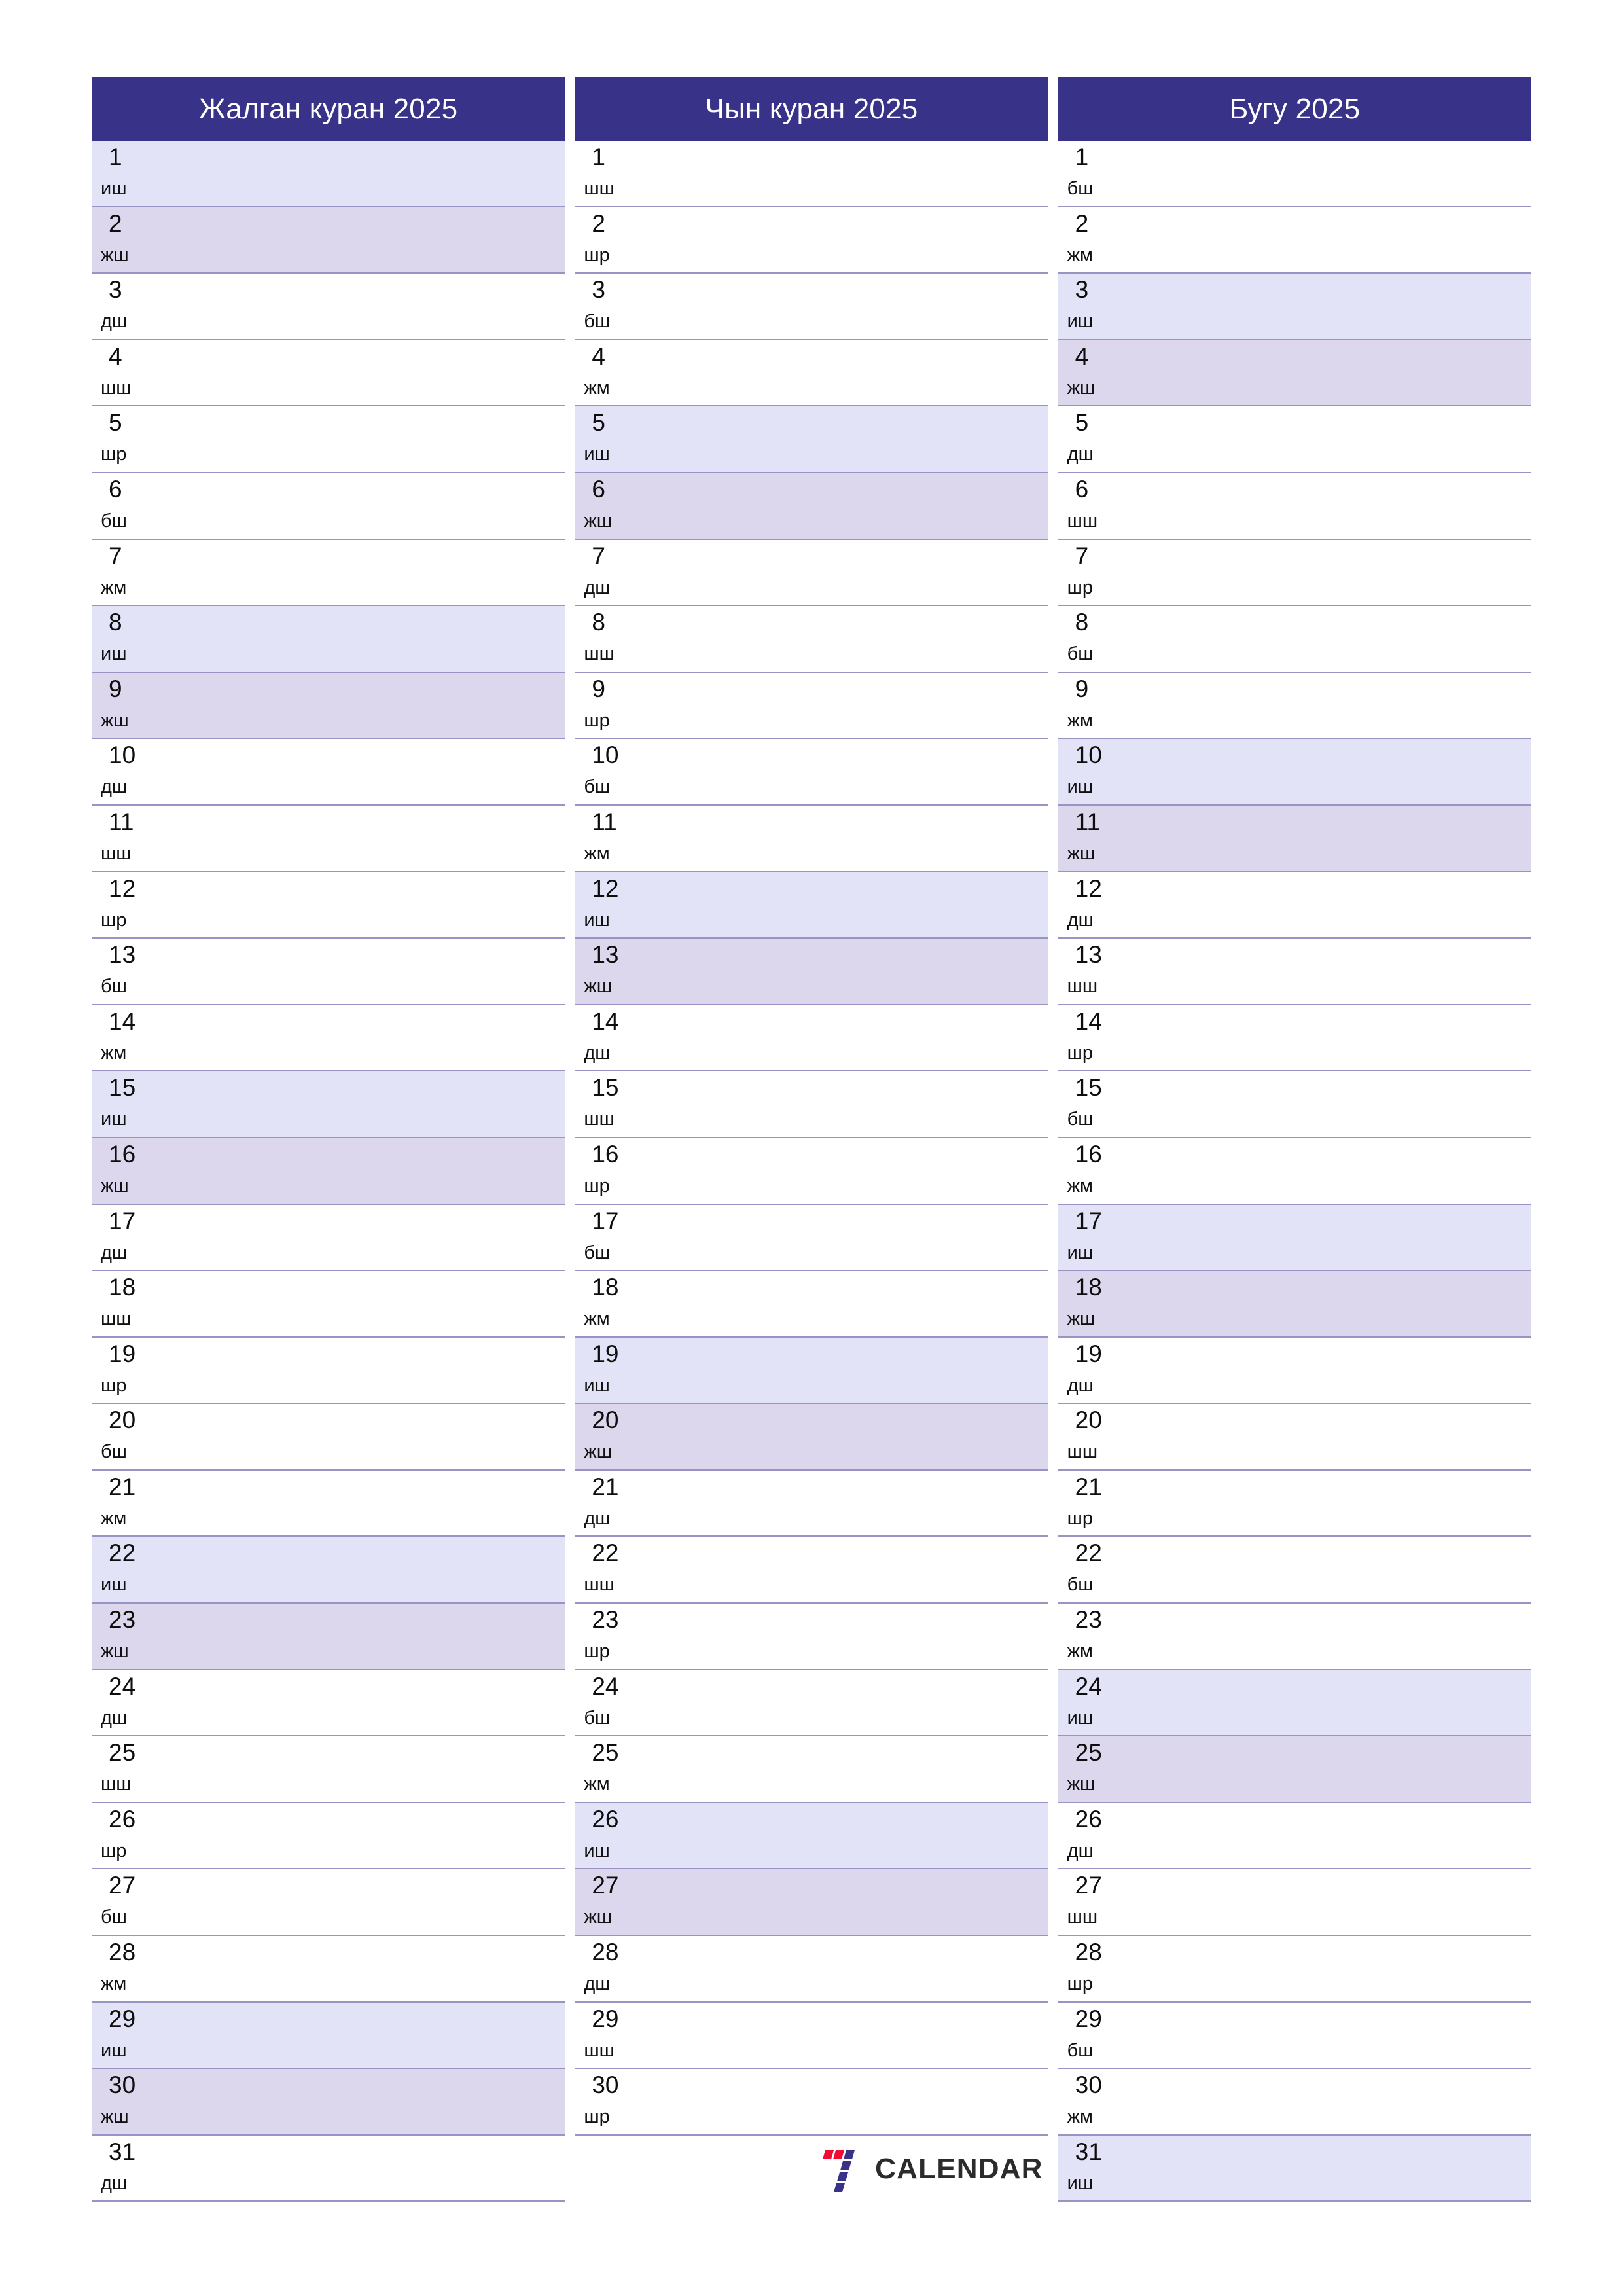 The height and width of the screenshot is (2296, 1623). I want to click on day-row: 15 шш, so click(811, 1104).